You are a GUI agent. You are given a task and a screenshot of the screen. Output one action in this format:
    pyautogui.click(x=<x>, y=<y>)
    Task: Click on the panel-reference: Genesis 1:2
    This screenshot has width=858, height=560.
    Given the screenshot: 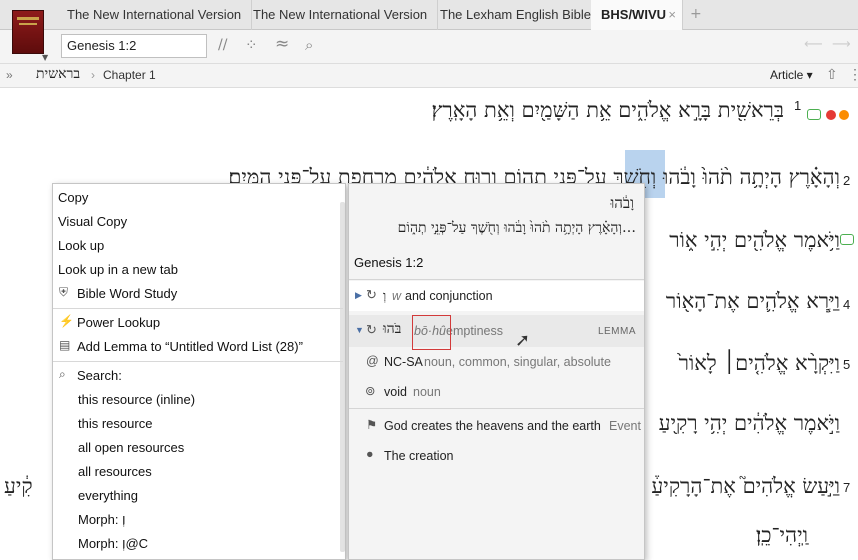 What is the action you would take?
    pyautogui.click(x=388, y=262)
    